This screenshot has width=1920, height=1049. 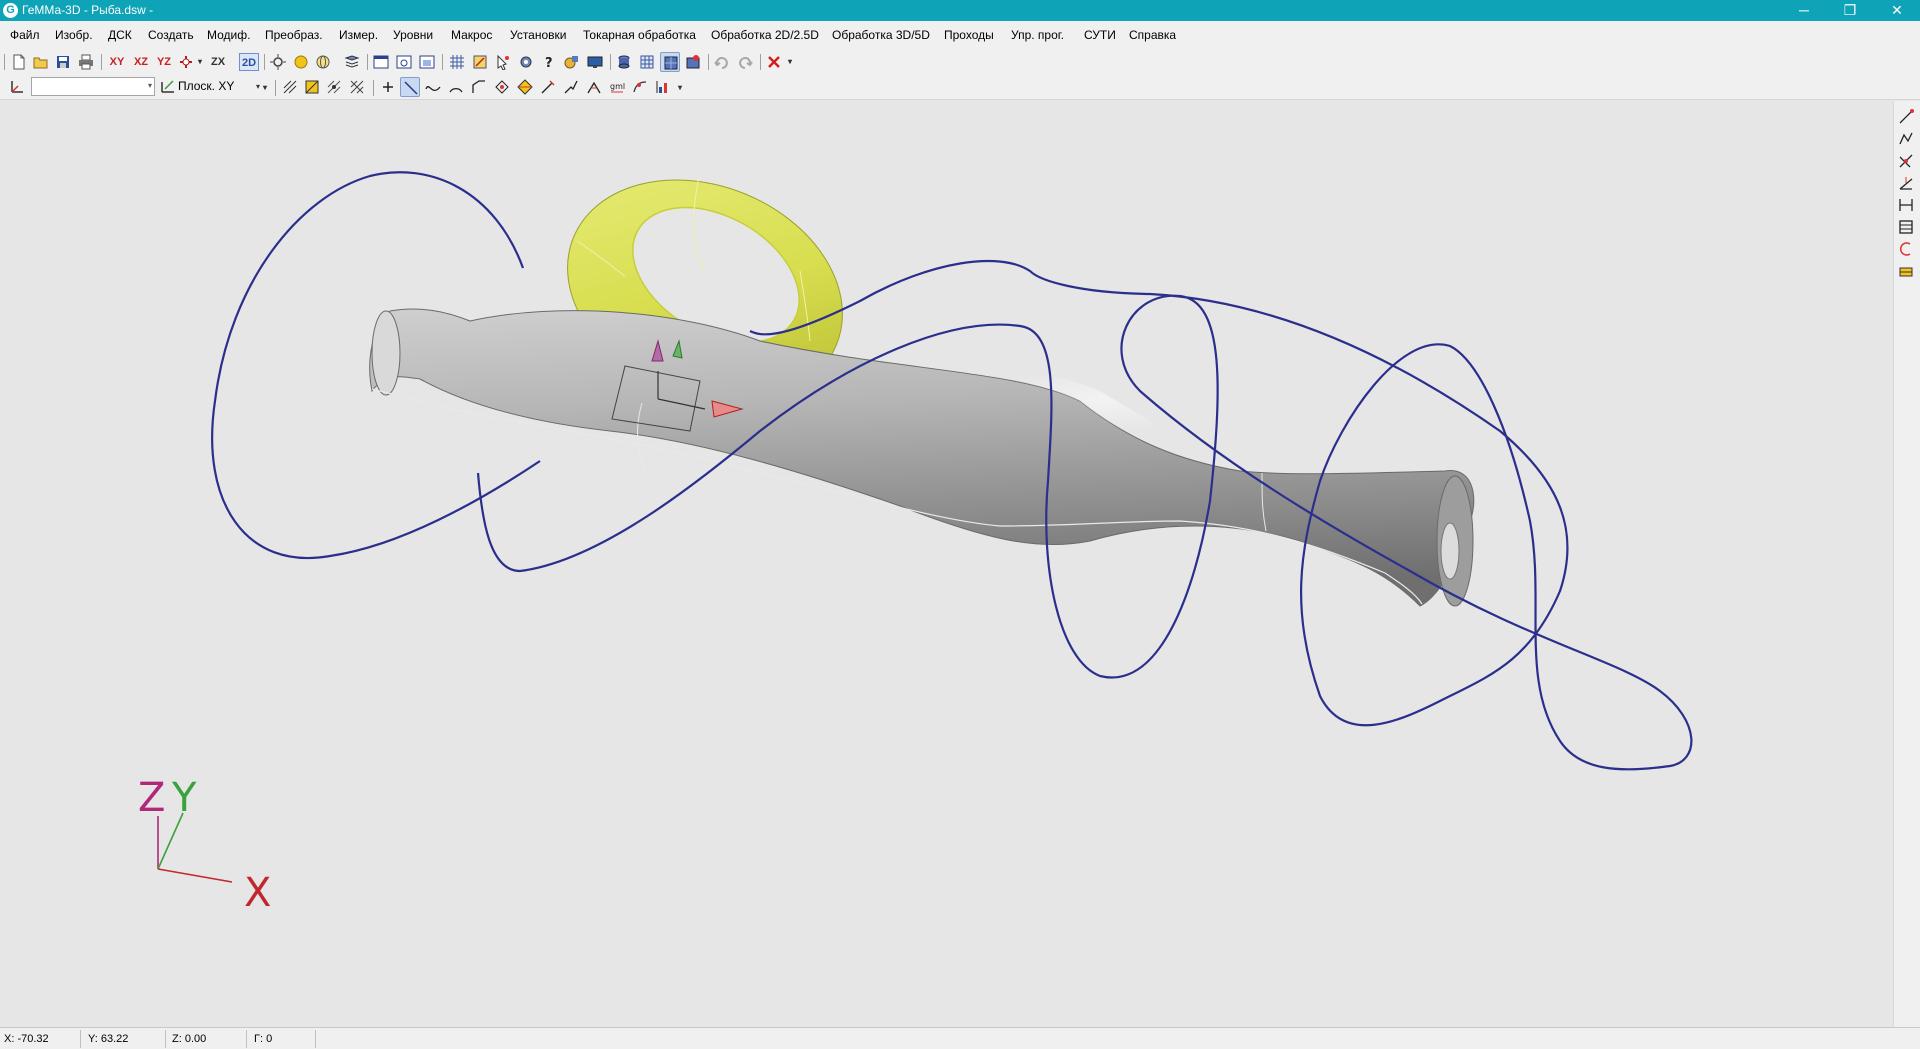 I want to click on surface-icon, so click(x=525, y=87).